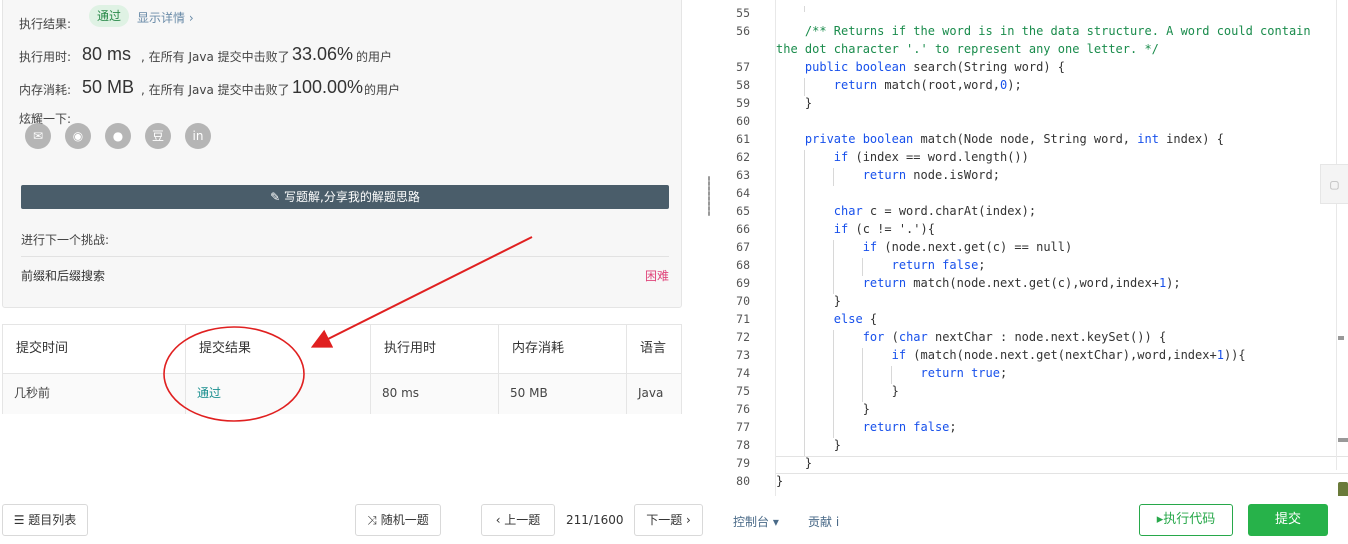 Image resolution: width=1348 pixels, height=544 pixels. Describe the element at coordinates (398, 520) in the screenshot. I see `random-problem-button: ⤨ 随机一题` at that location.